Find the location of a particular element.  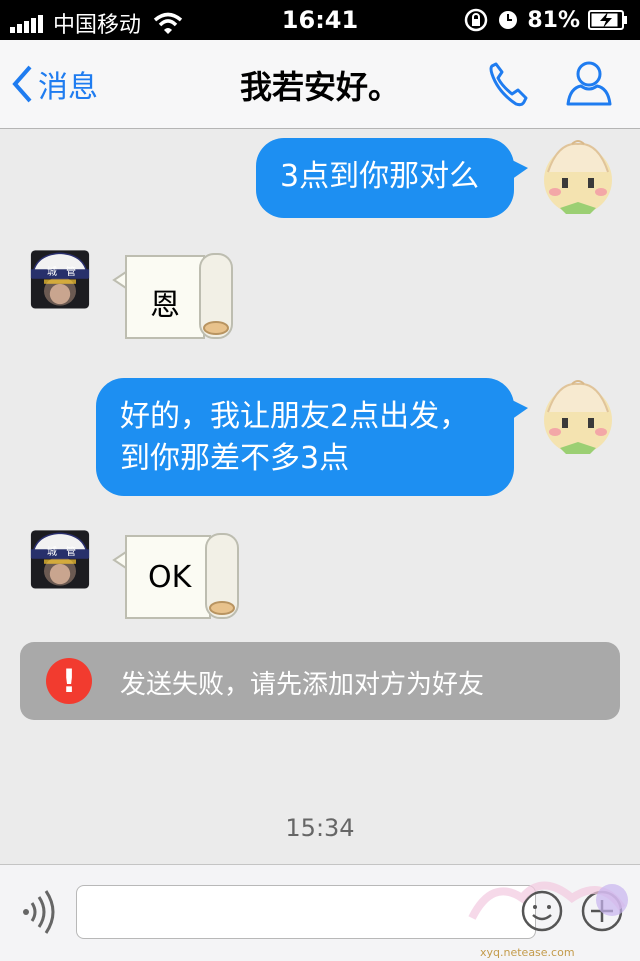

alarm-icon is located at coordinates (508, 20).